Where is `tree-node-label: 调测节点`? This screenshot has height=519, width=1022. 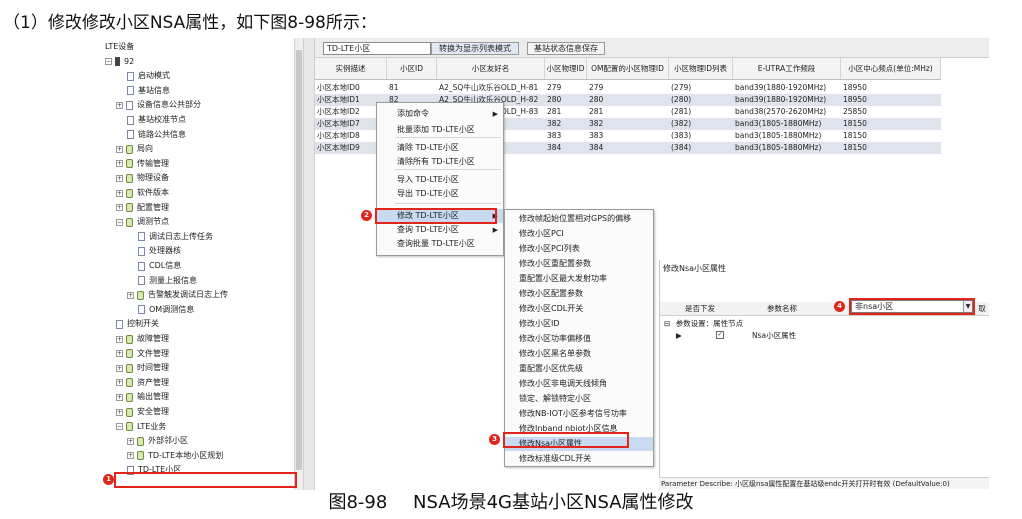 tree-node-label: 调测节点 is located at coordinates (153, 222).